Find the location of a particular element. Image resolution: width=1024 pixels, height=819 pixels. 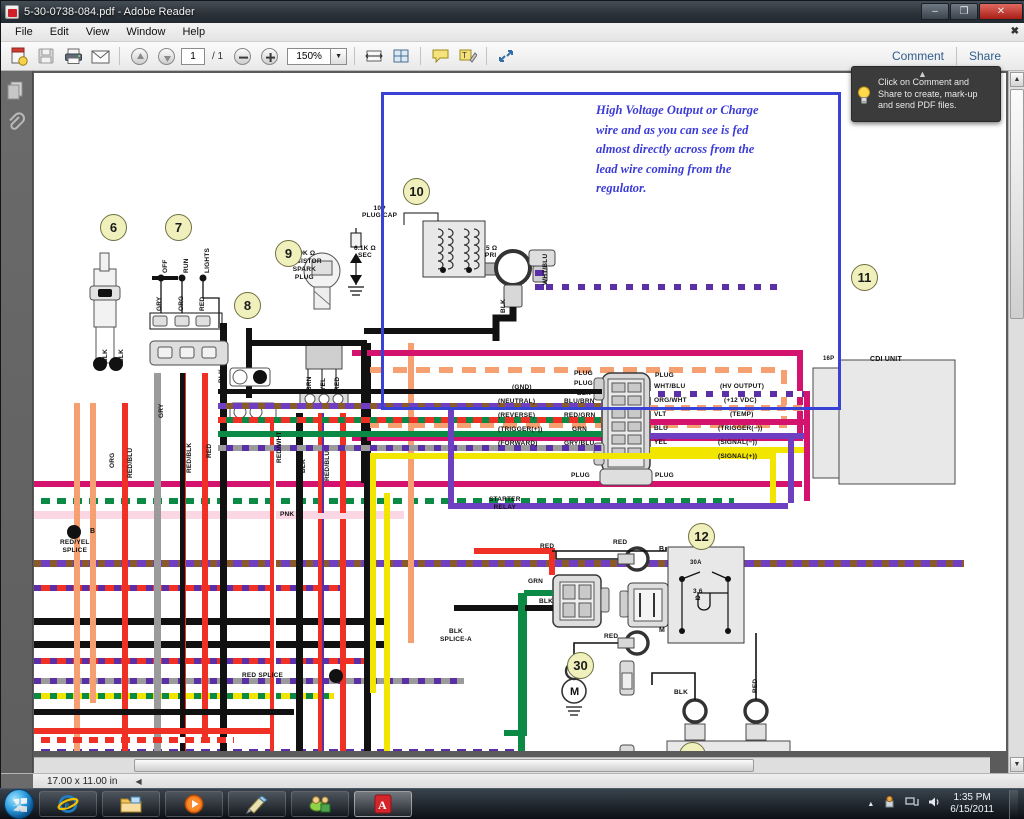

tooltip-caret-icon: ▲ is located at coordinates (922, 74).